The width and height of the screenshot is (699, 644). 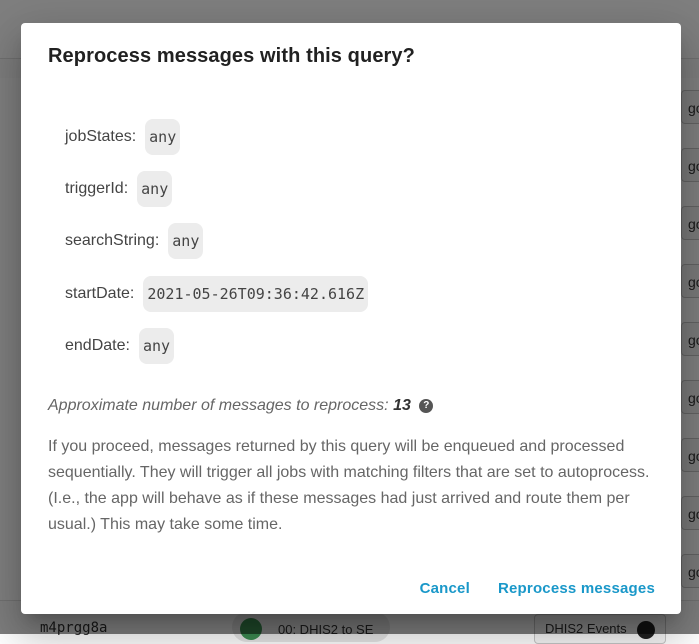 What do you see at coordinates (445, 588) in the screenshot?
I see `cancel-button: Cancel` at bounding box center [445, 588].